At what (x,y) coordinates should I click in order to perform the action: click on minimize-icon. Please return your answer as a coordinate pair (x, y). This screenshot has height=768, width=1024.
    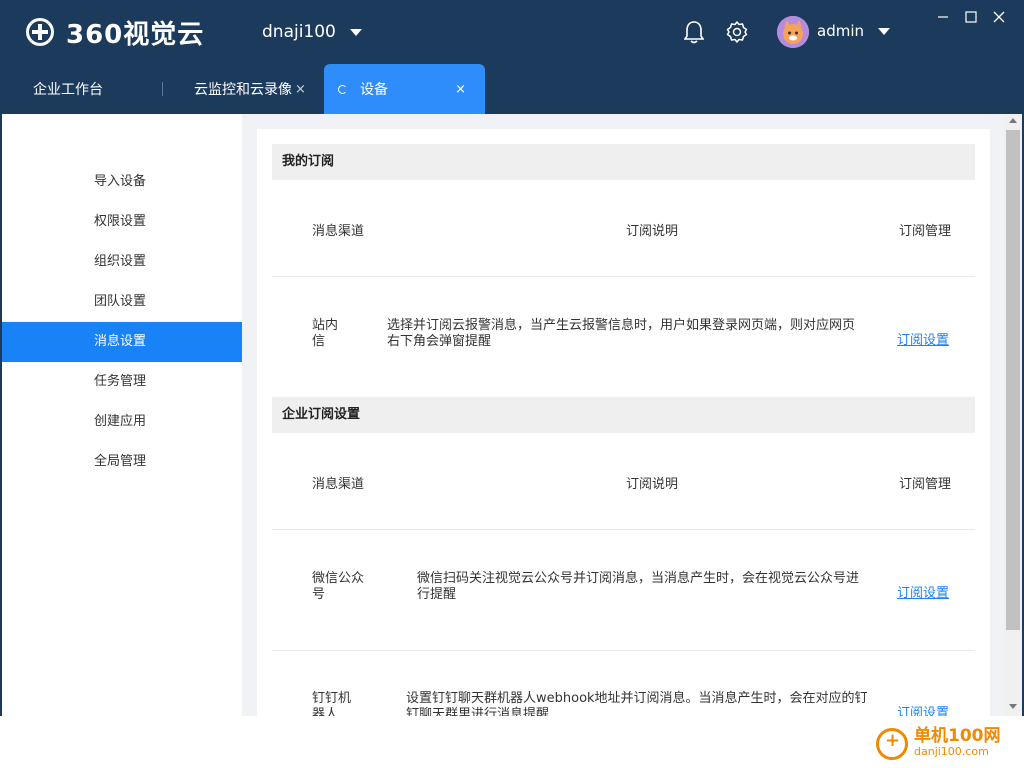
    Looking at the image, I should click on (943, 17).